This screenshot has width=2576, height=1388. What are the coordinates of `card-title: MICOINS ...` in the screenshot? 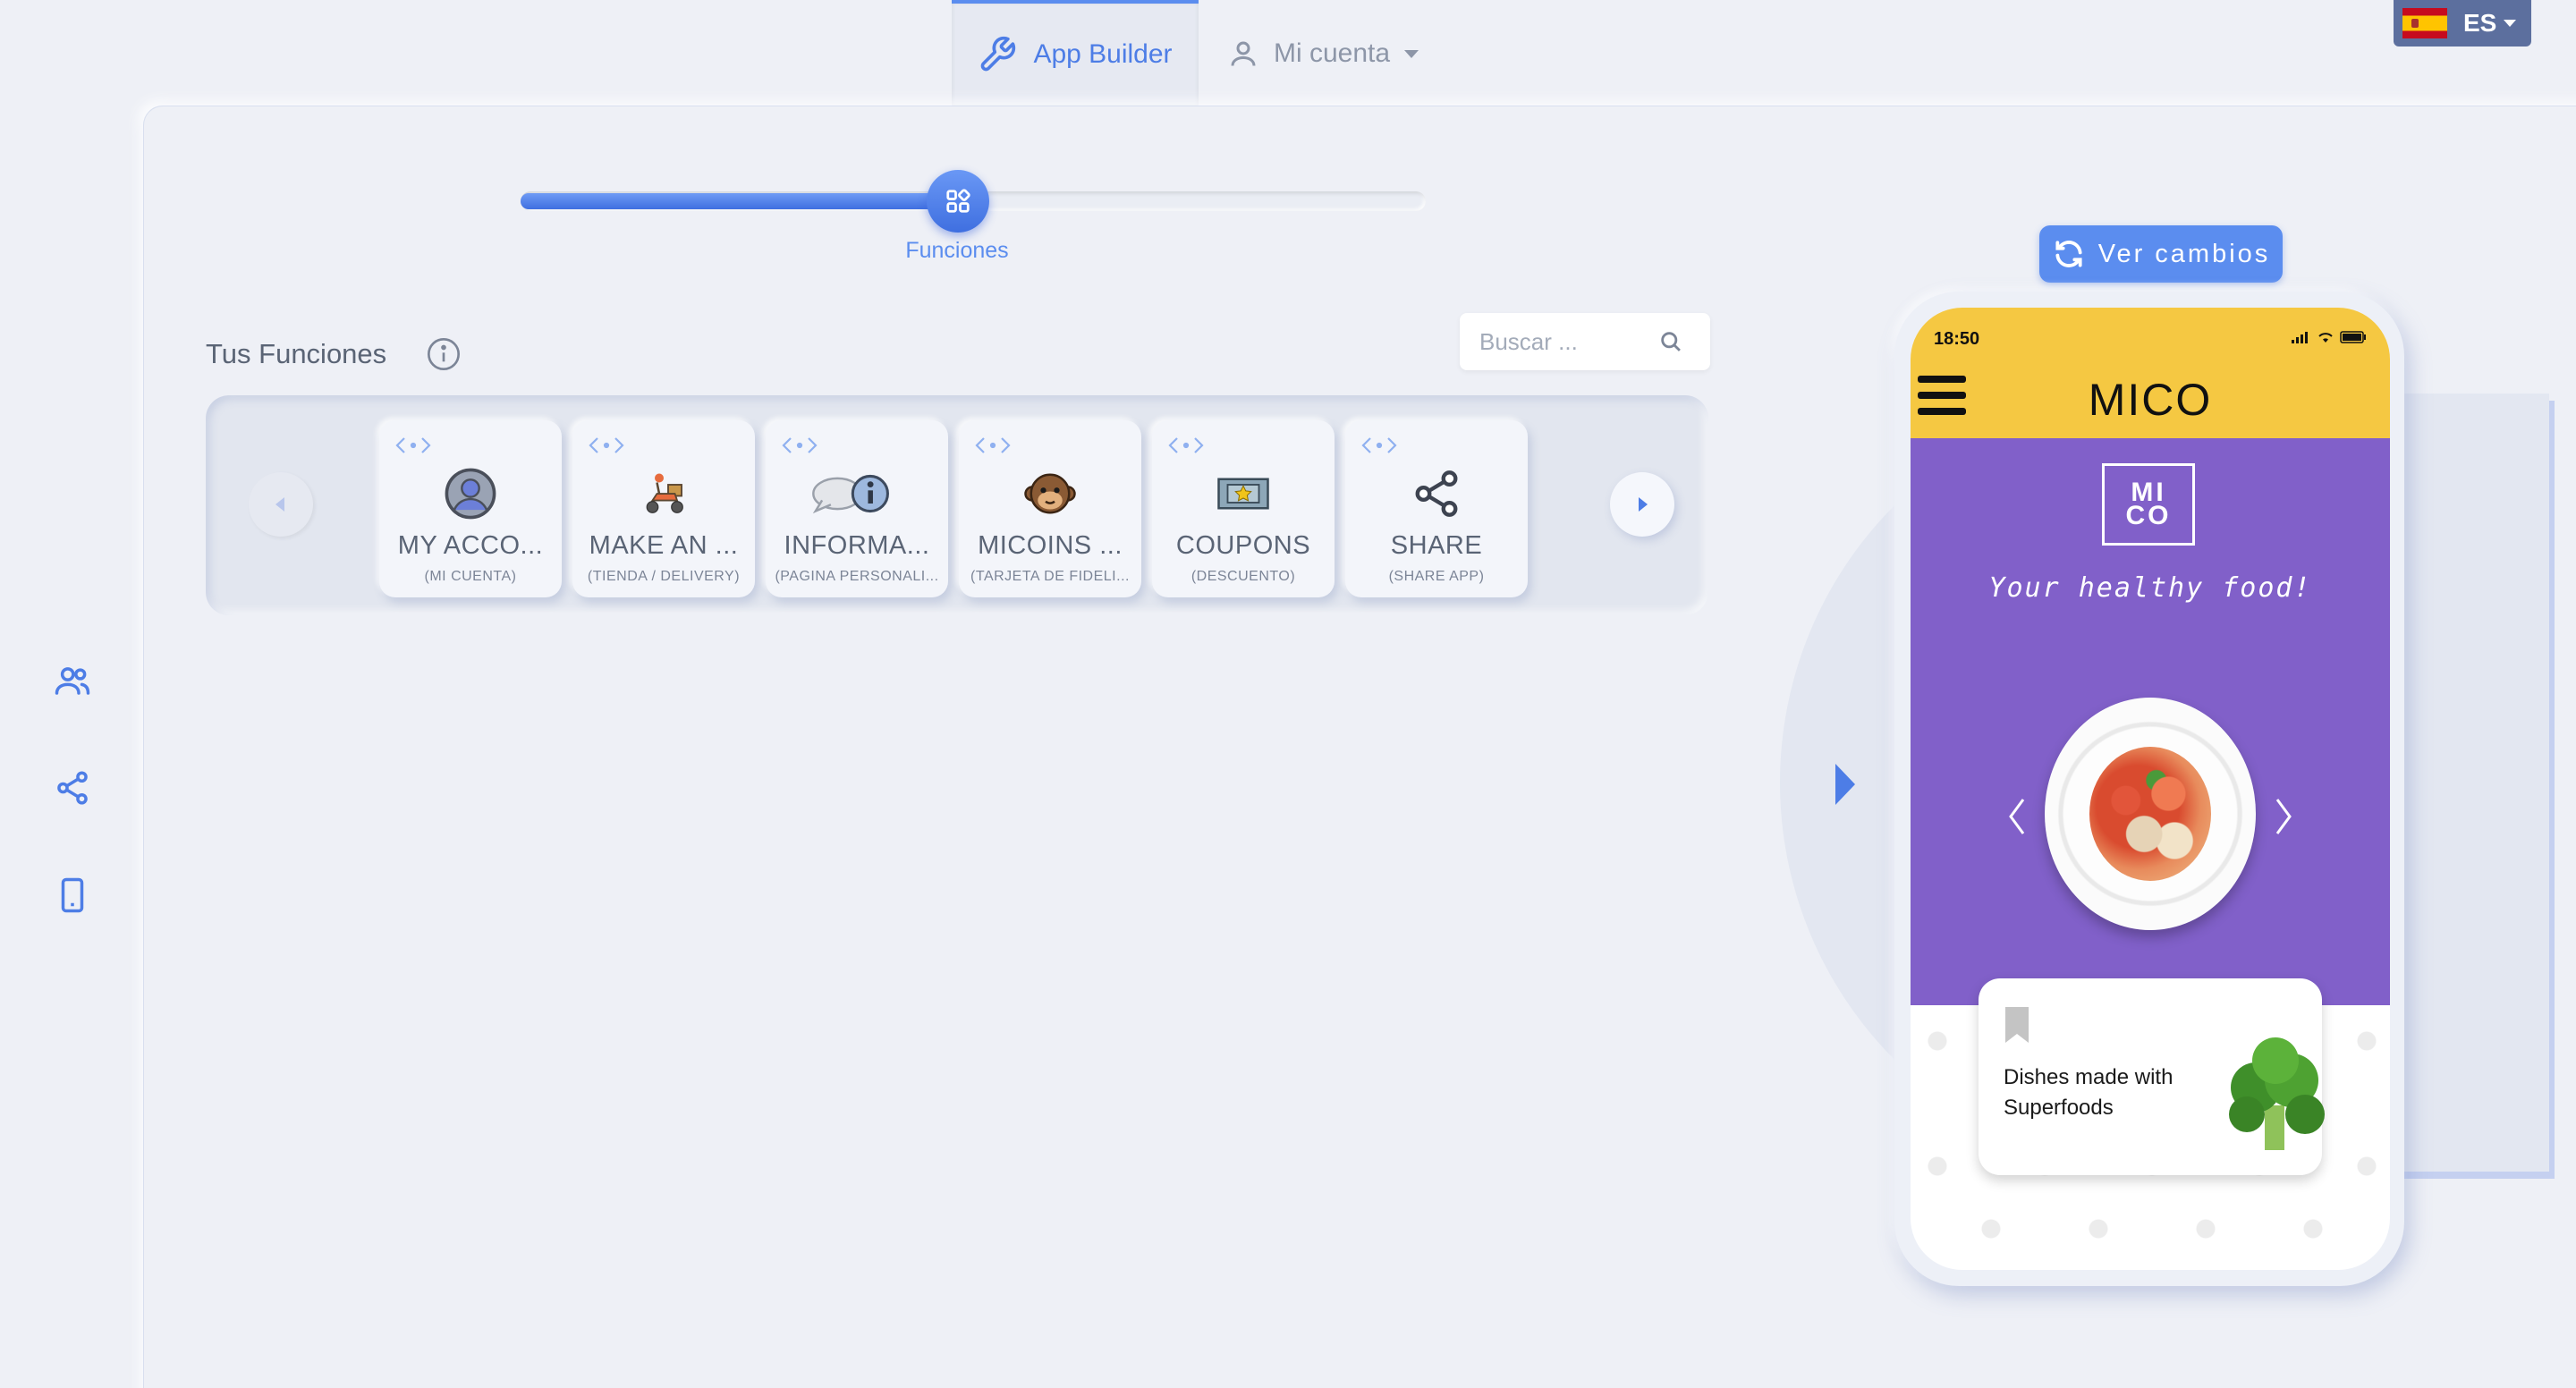 It's located at (1050, 545).